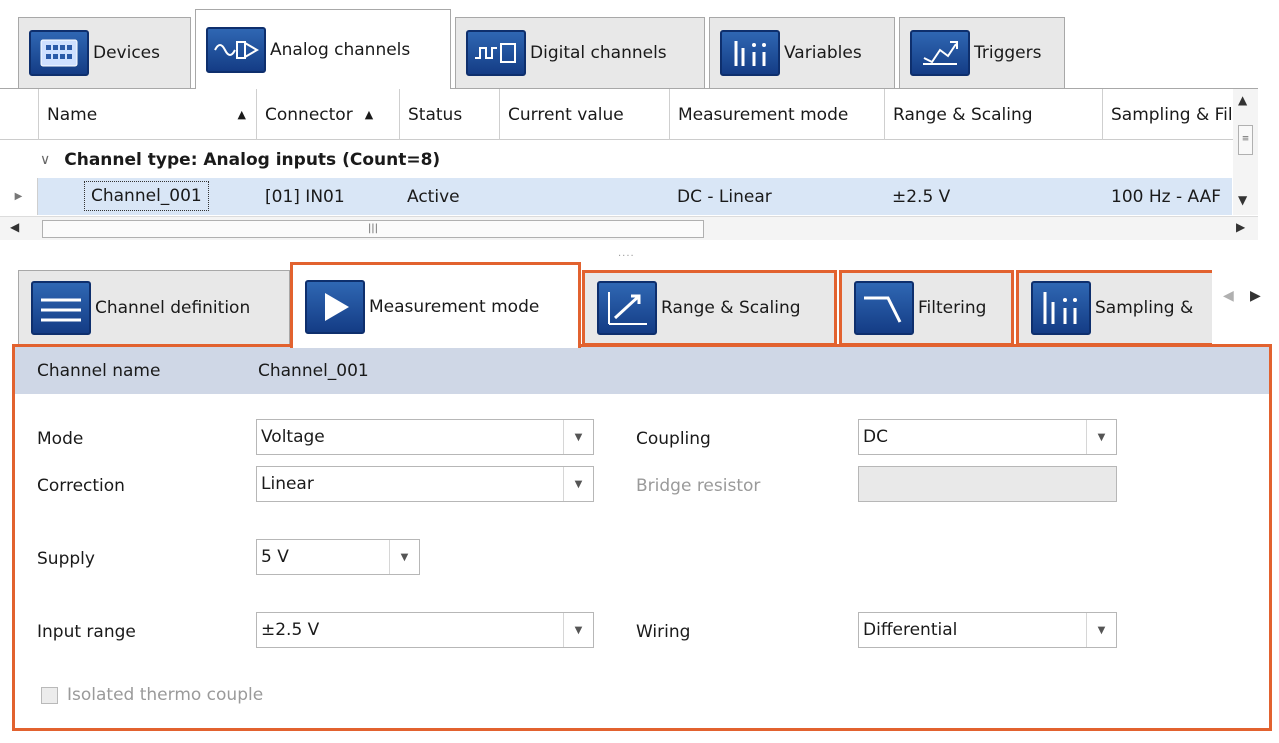  Describe the element at coordinates (61, 308) in the screenshot. I see `channel-definition-icon` at that location.